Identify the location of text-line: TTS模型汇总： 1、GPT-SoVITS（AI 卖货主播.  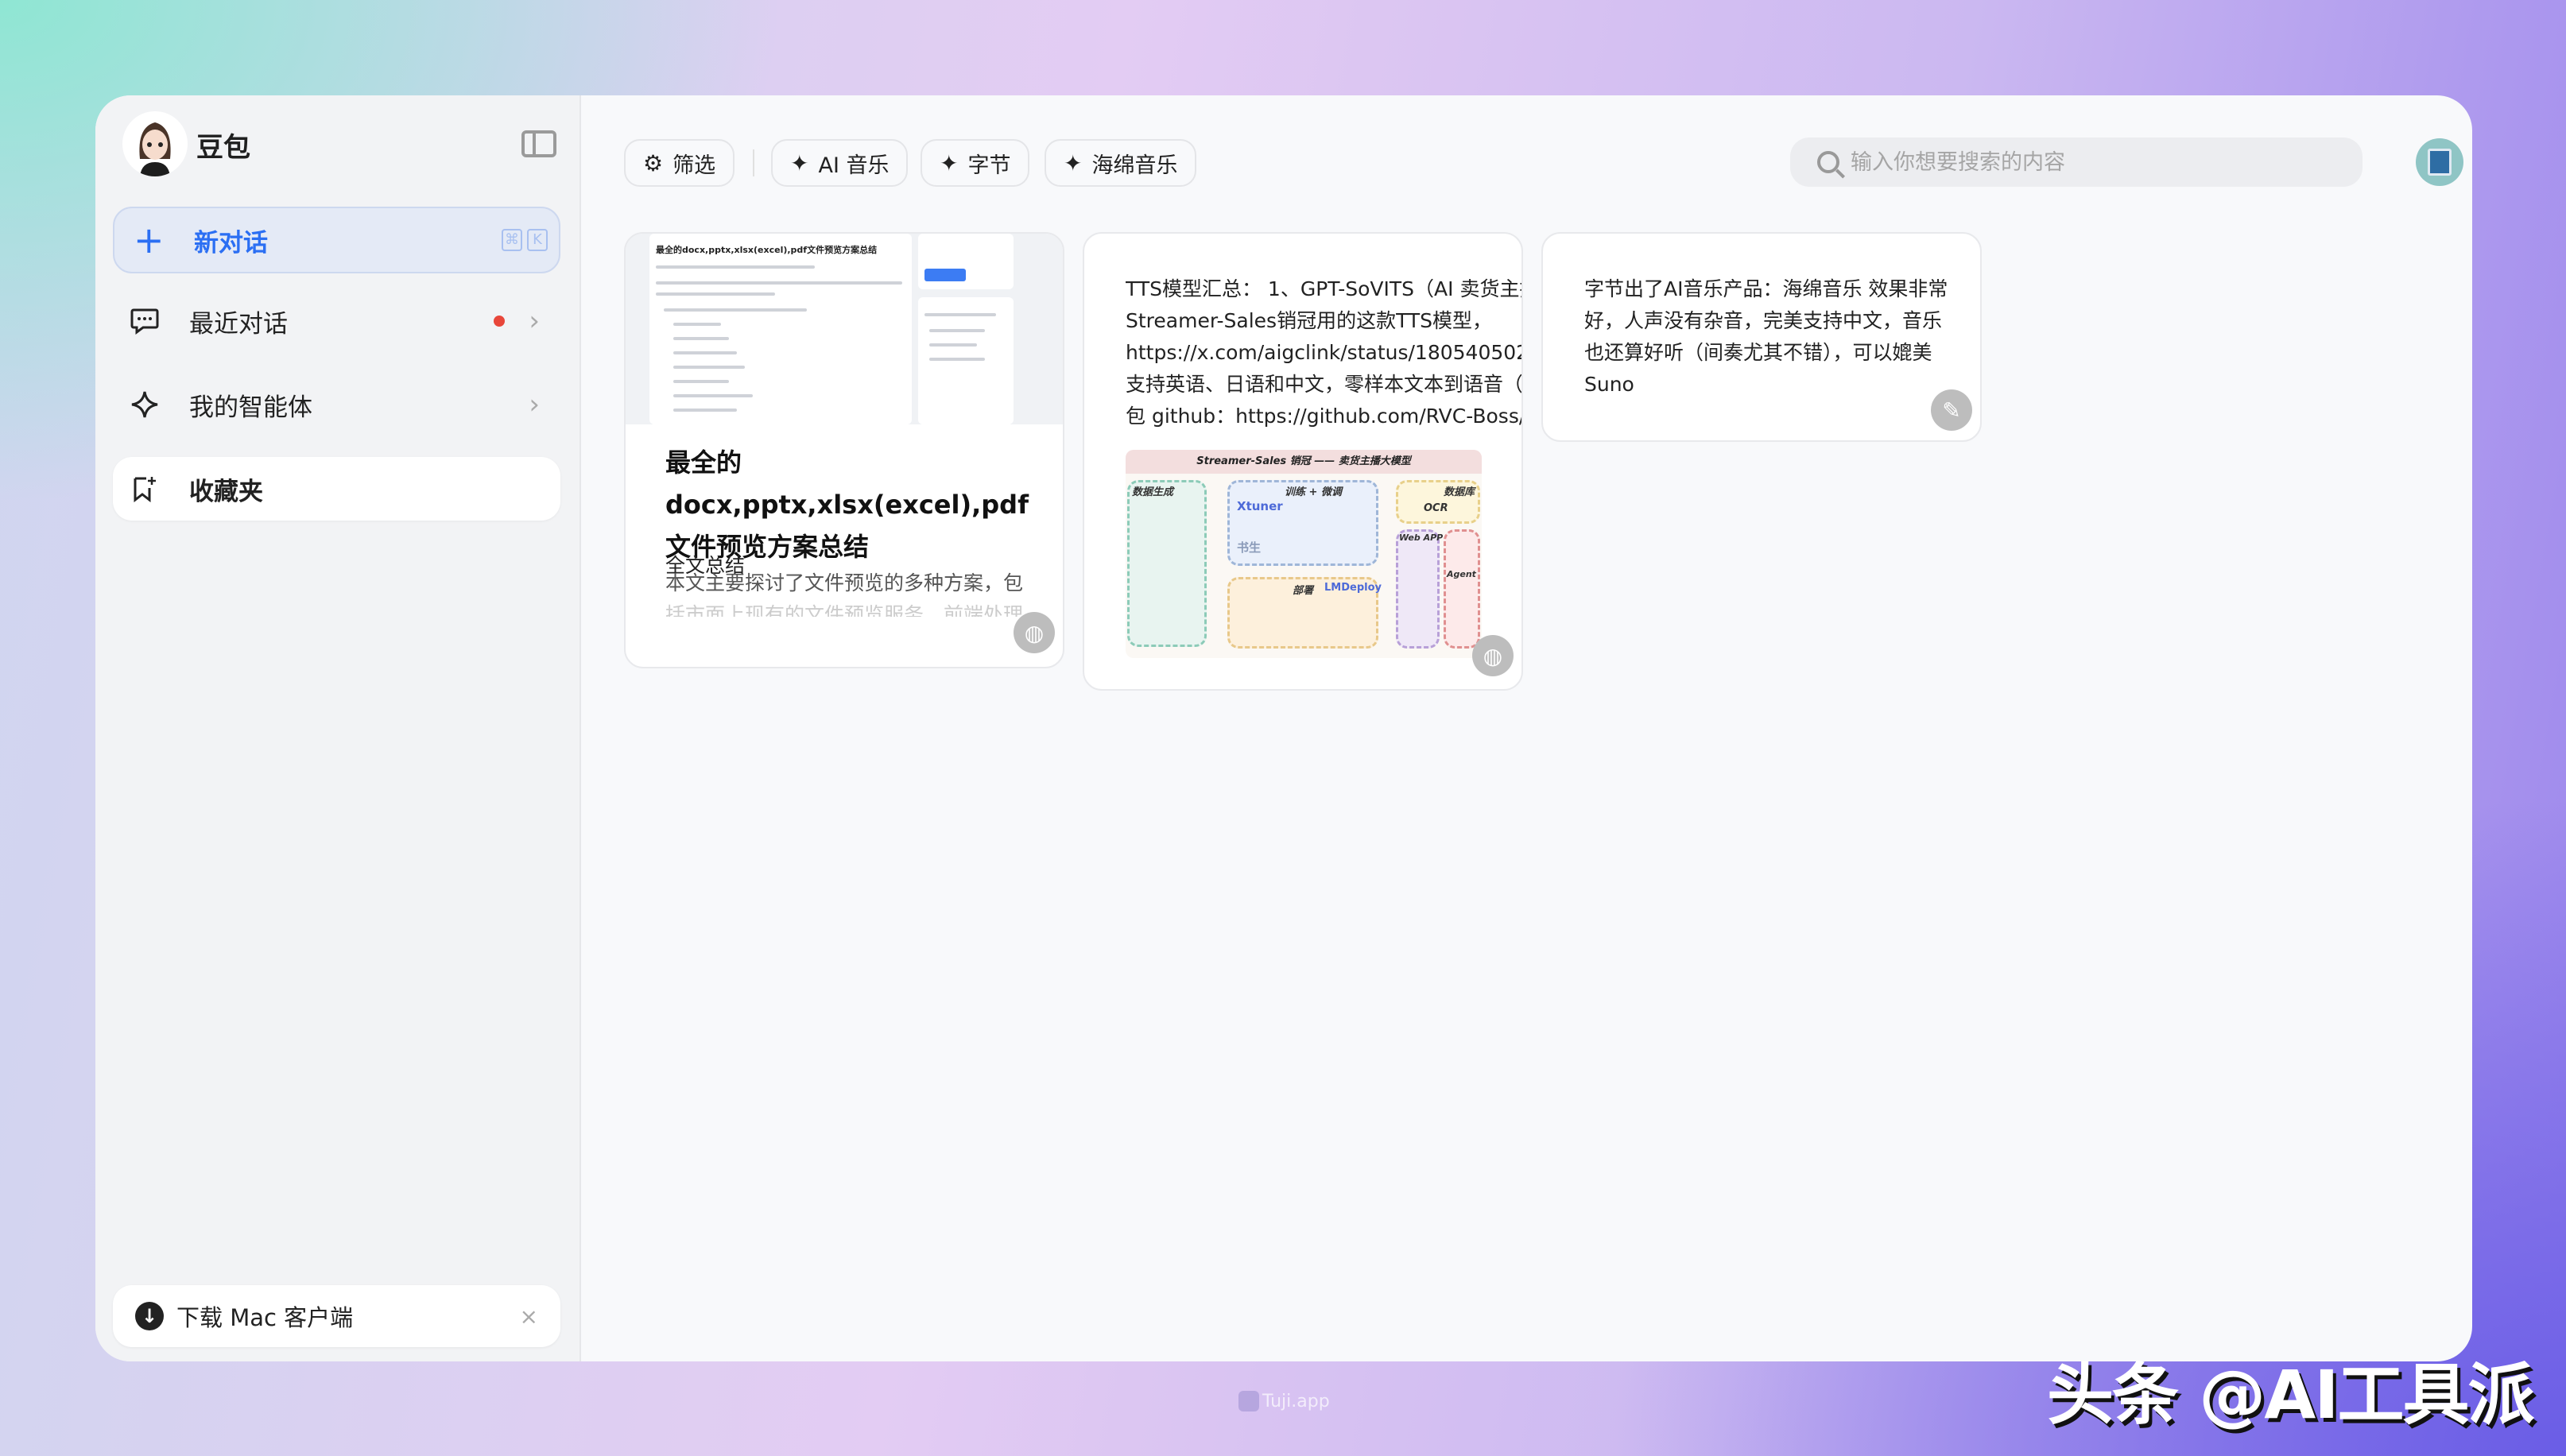
(1324, 288).